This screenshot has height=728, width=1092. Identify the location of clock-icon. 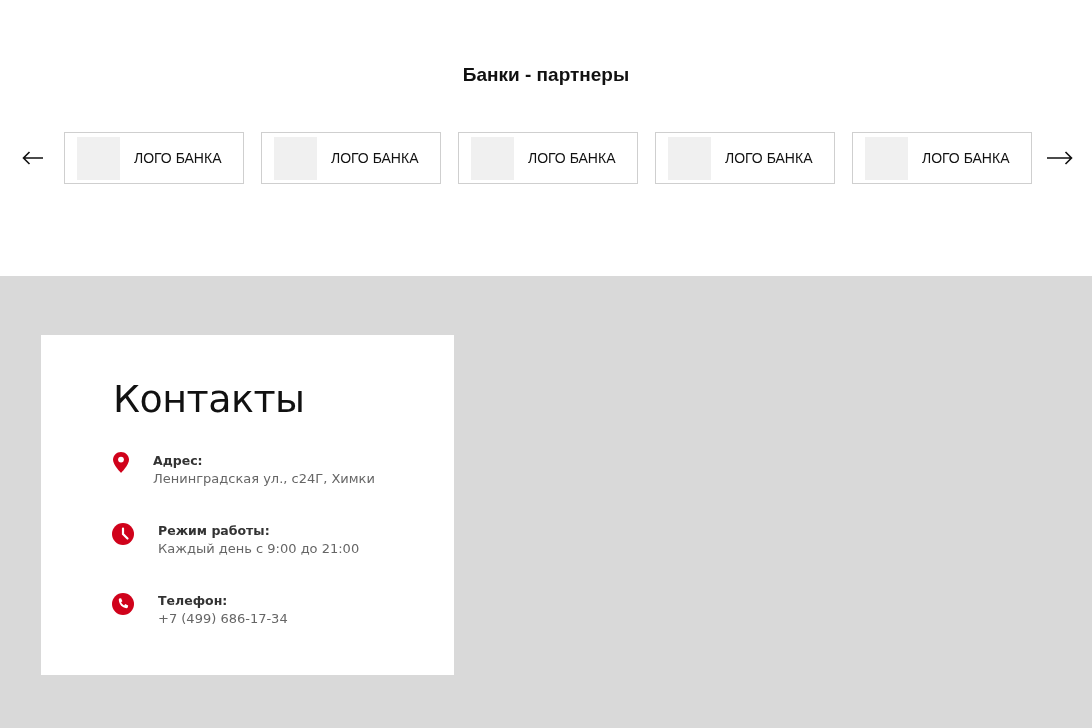
(123, 534).